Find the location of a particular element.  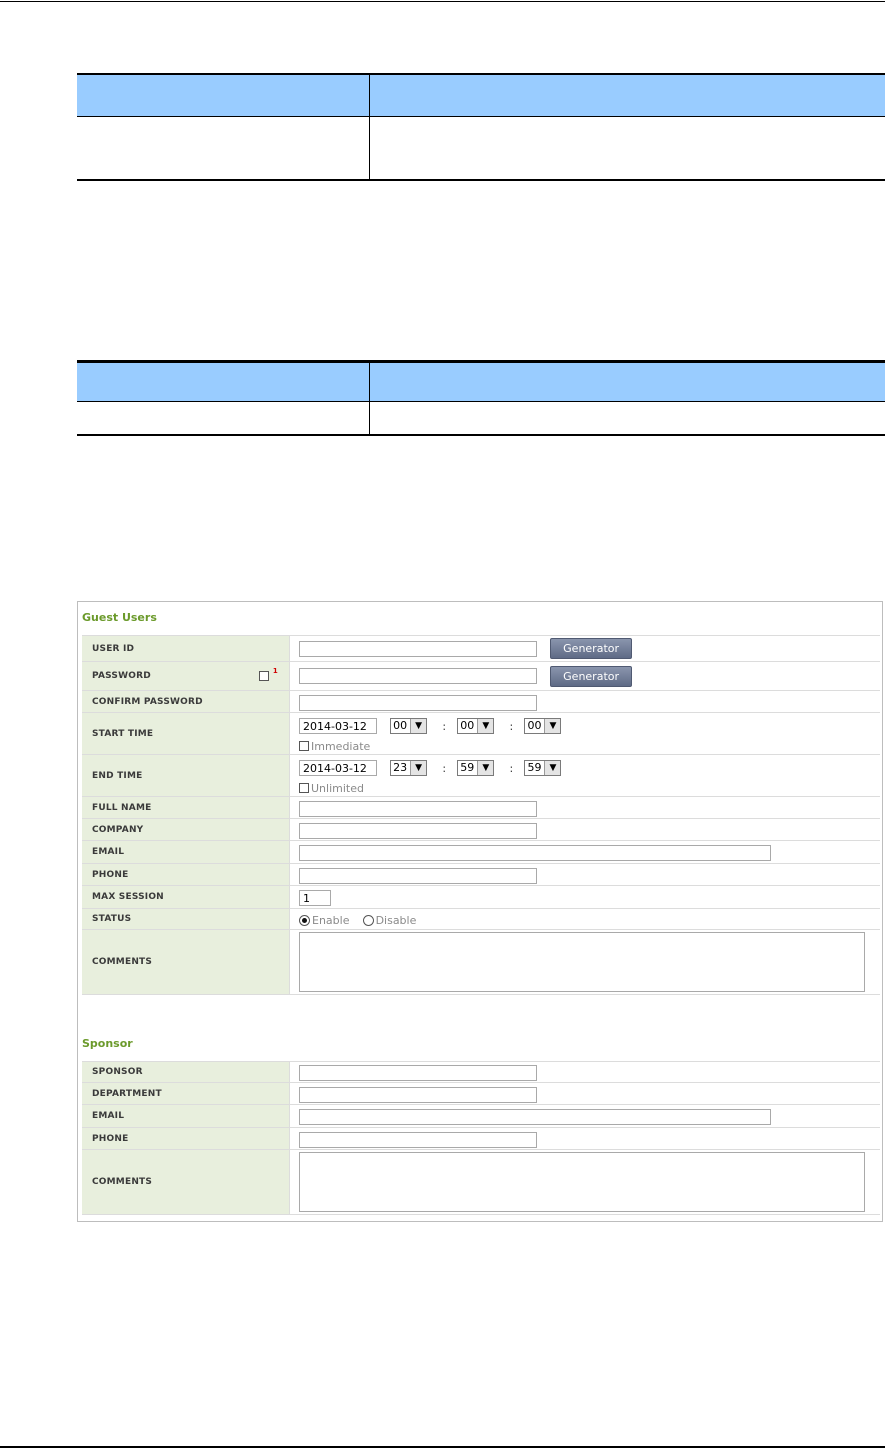

sponsor-email-label: EMAIL is located at coordinates (186, 1116).